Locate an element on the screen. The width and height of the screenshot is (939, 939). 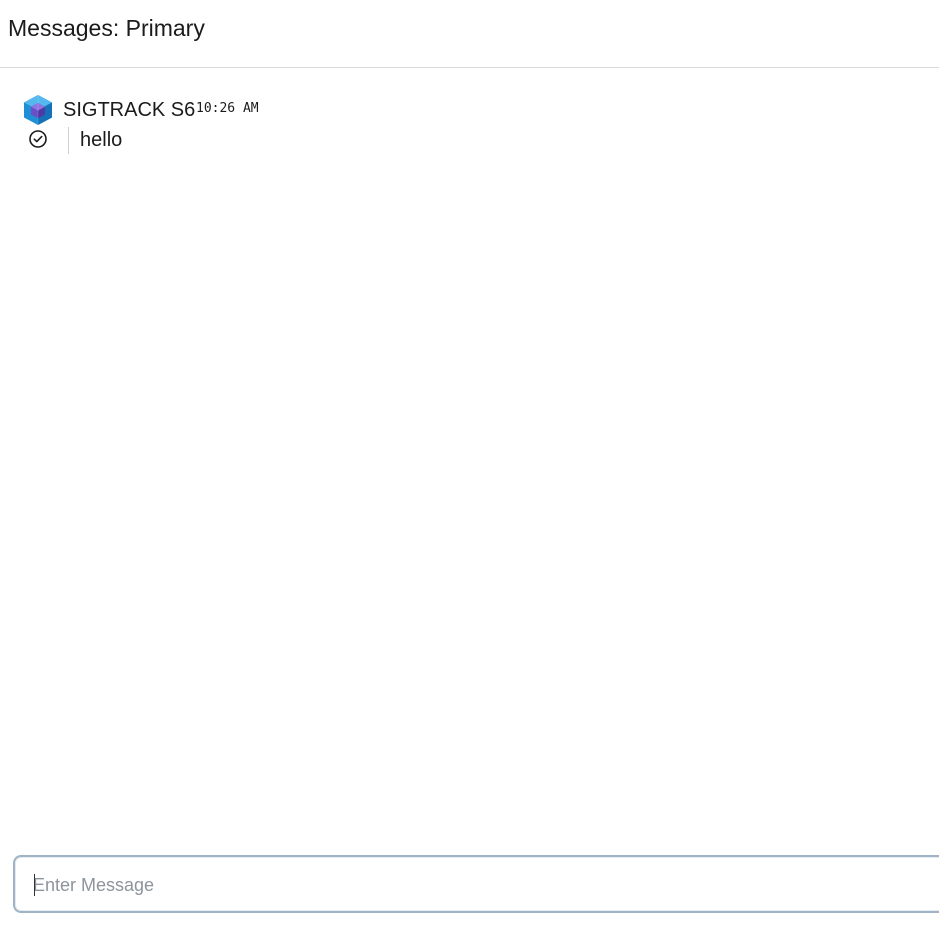
message-divider is located at coordinates (68, 140).